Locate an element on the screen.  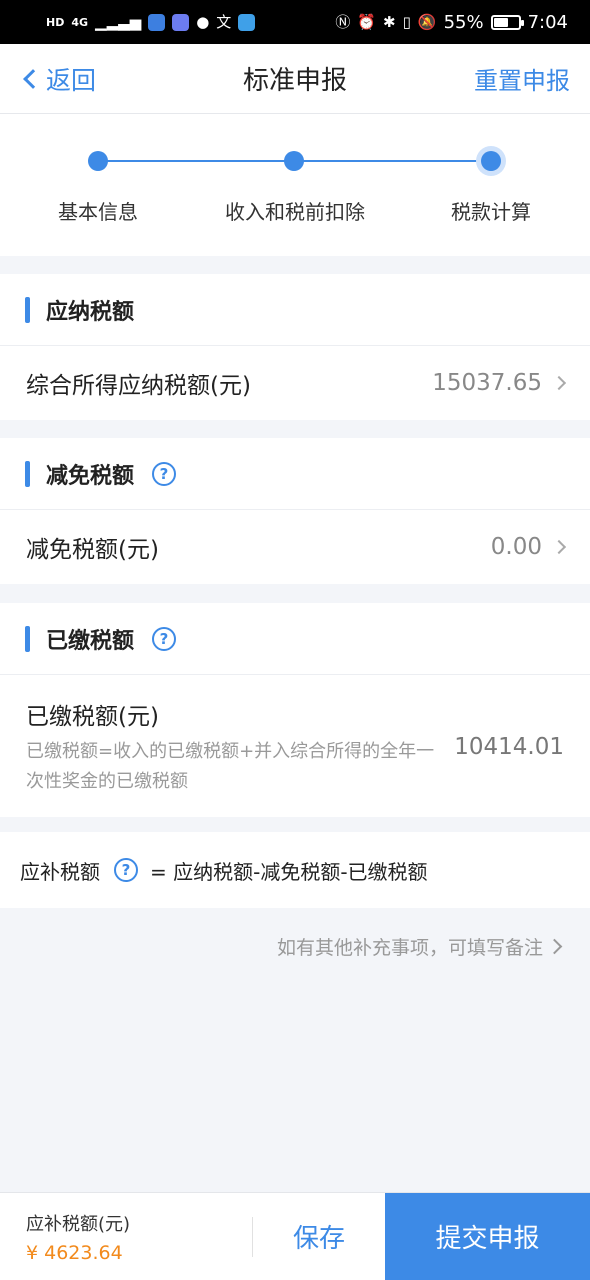
row-label: 综合所得应纳税额(元) is located at coordinates (138, 386).